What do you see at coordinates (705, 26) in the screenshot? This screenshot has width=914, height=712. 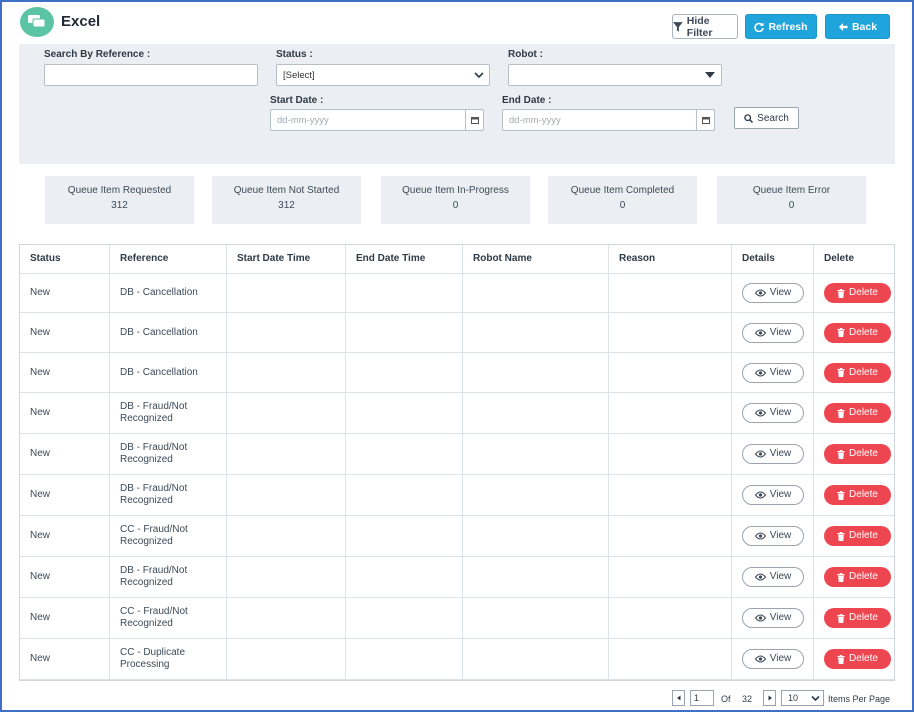 I see `hide-filter-button: Hide Filter` at bounding box center [705, 26].